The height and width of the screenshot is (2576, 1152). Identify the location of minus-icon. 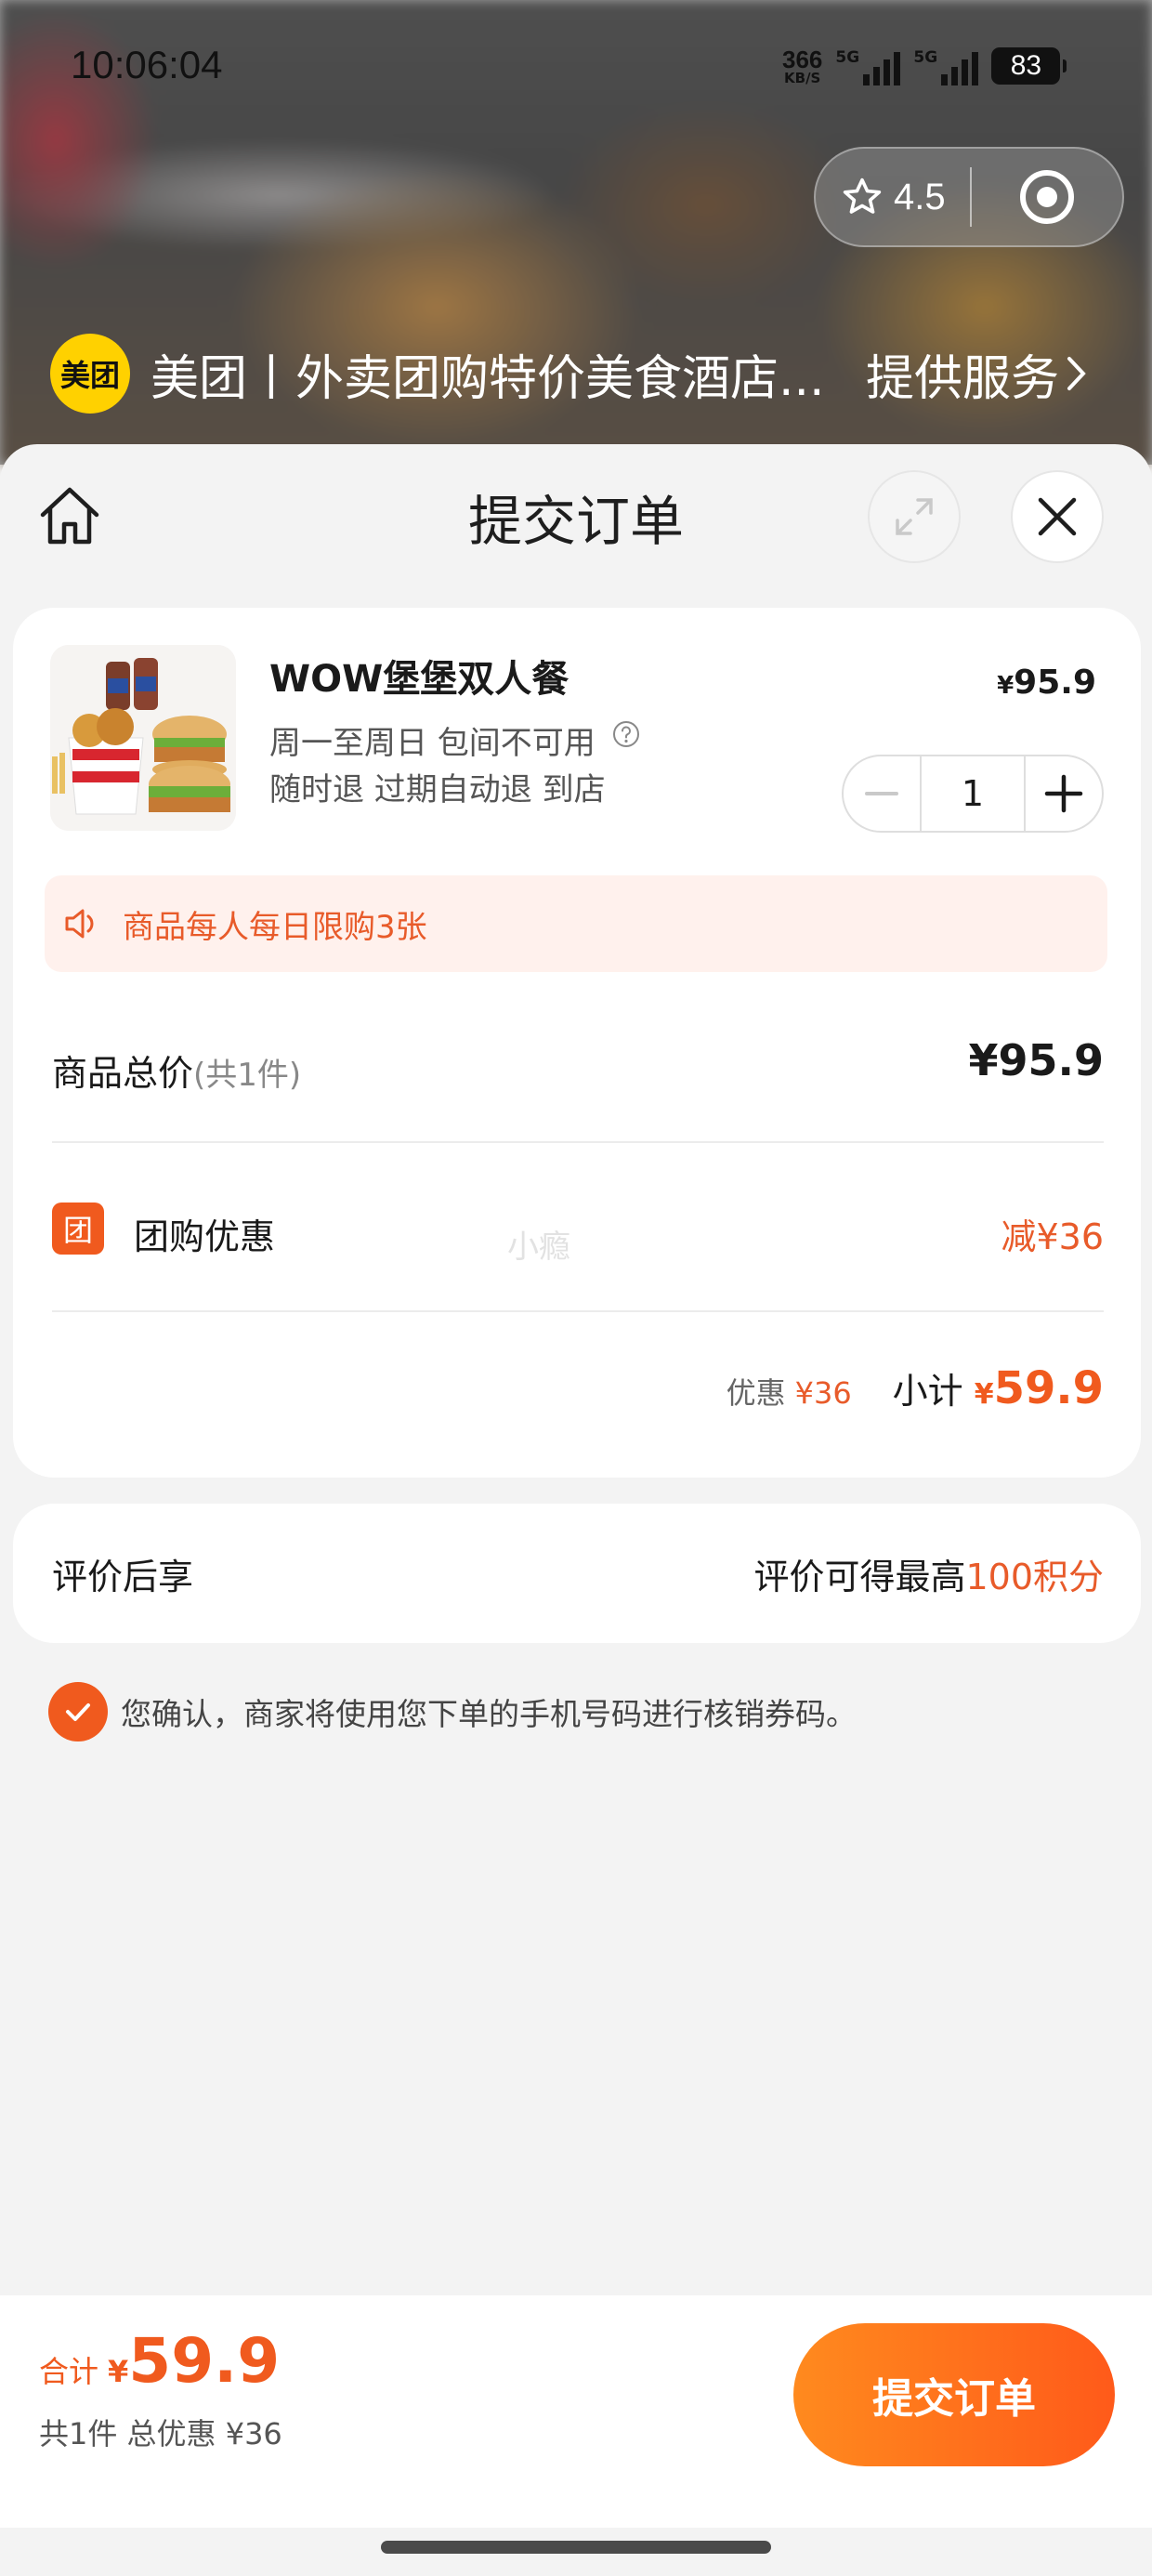
(881, 793).